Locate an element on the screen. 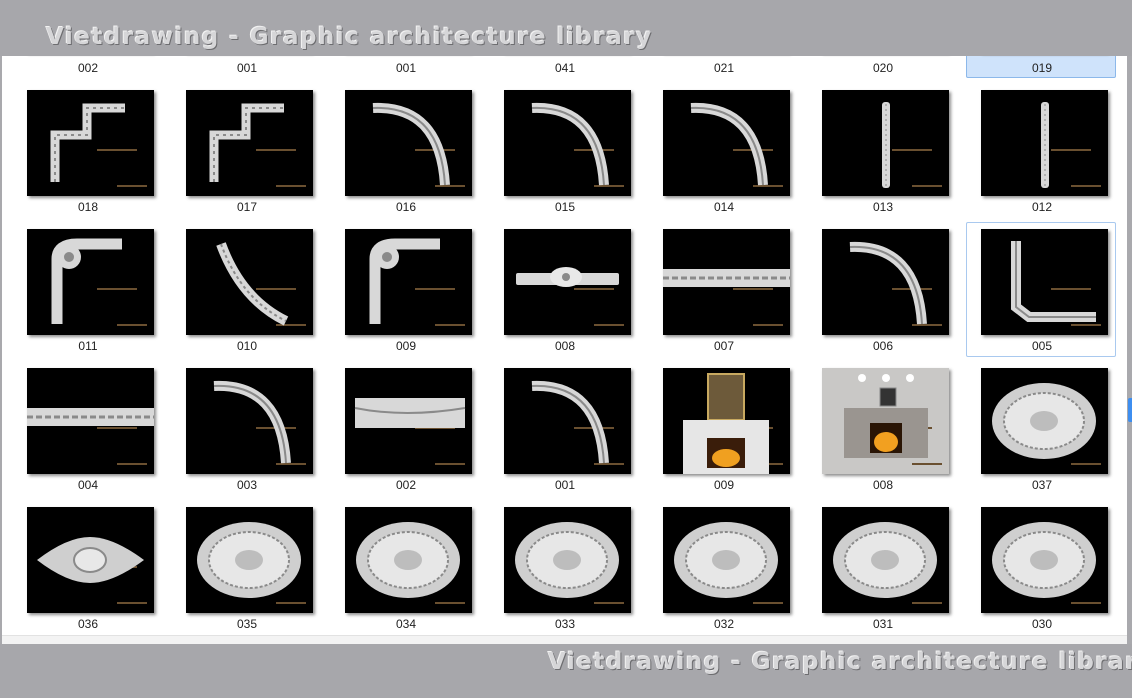 This screenshot has height=698, width=1132. thumbnail-label: 013 is located at coordinates (883, 207).